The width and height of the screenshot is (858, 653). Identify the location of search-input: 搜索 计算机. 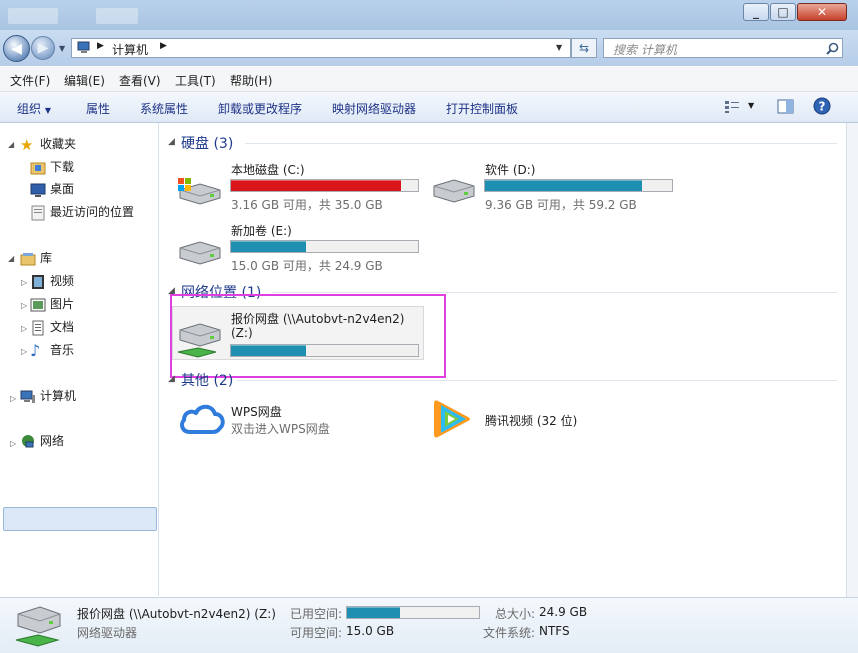
(723, 48).